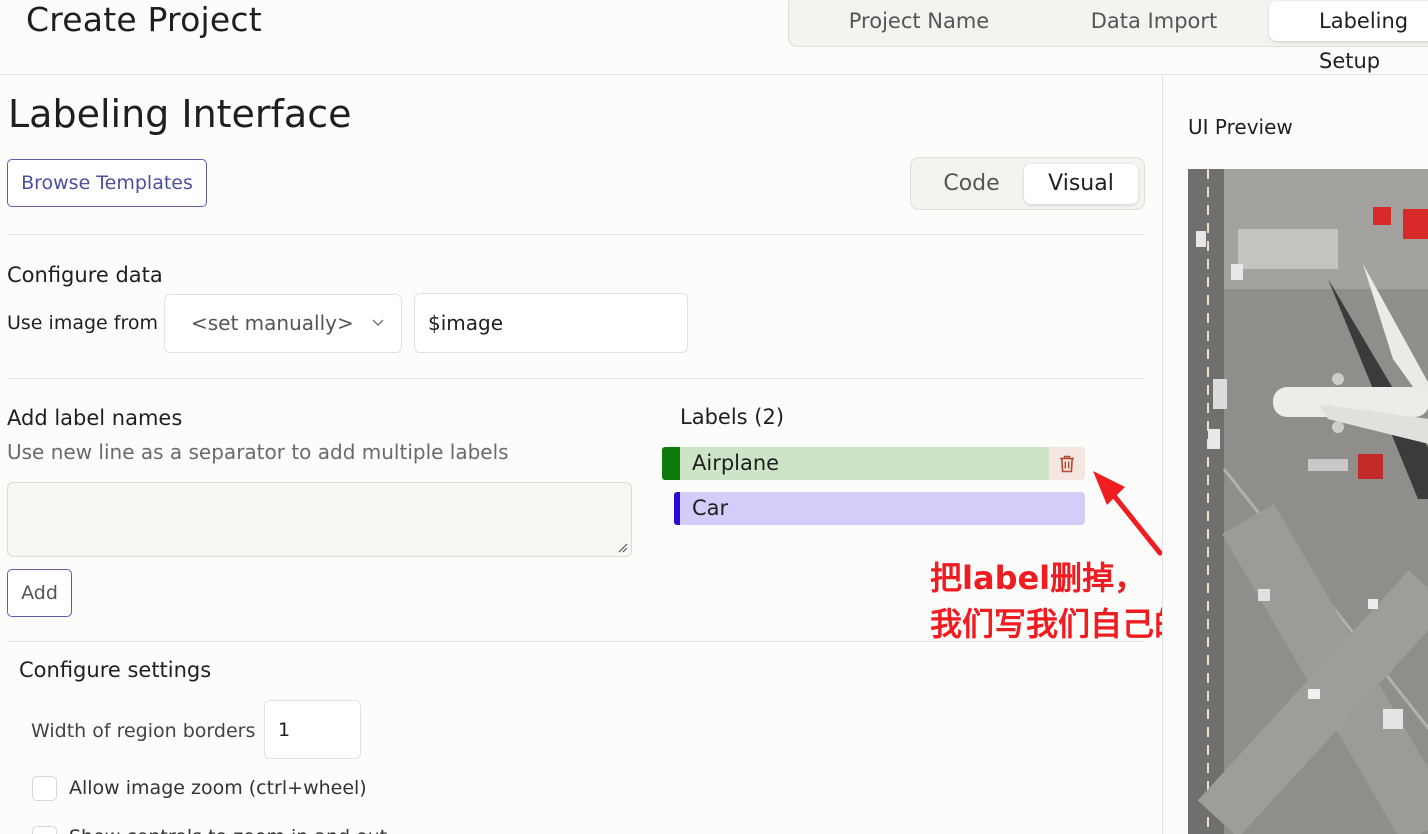  Describe the element at coordinates (919, 21) in the screenshot. I see `step-project-name: Project Name` at that location.